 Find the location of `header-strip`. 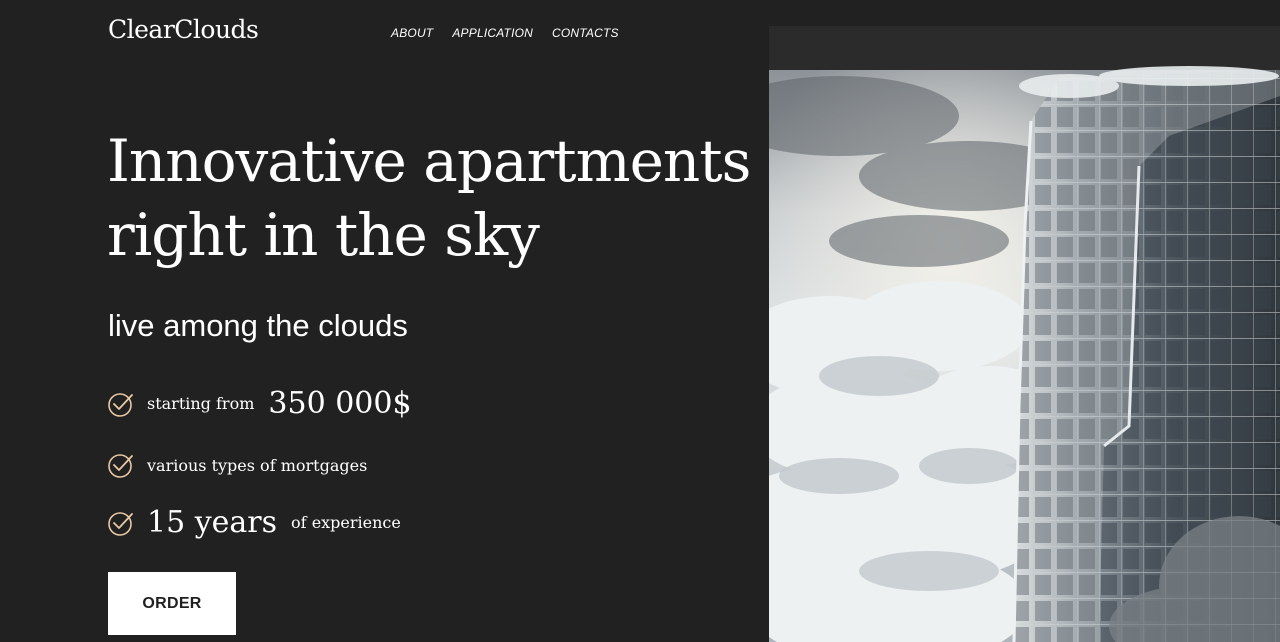

header-strip is located at coordinates (1024, 13).